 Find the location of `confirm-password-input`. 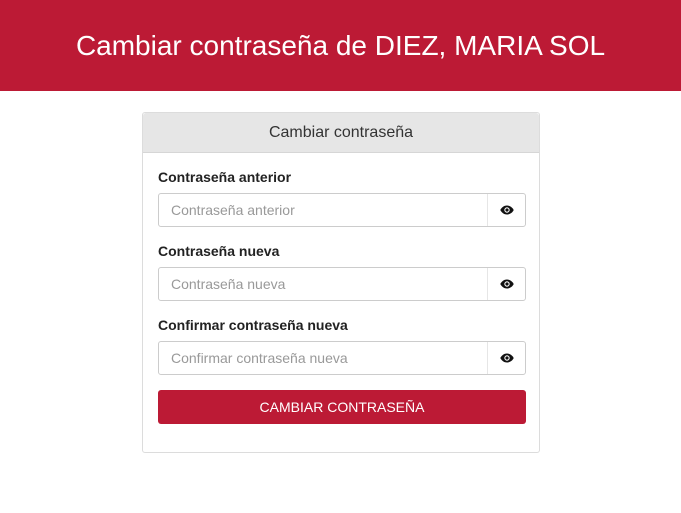

confirm-password-input is located at coordinates (323, 358).